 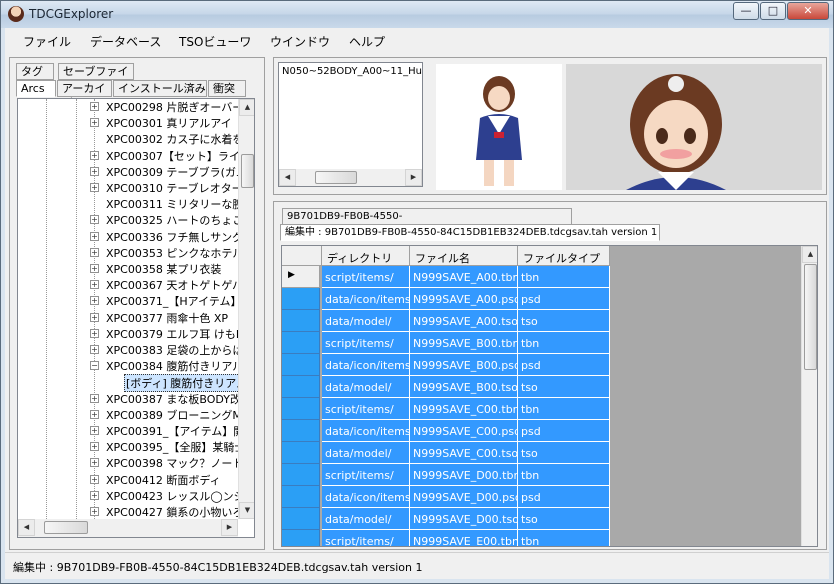 I want to click on menu-help: ヘルプ, so click(x=367, y=41).